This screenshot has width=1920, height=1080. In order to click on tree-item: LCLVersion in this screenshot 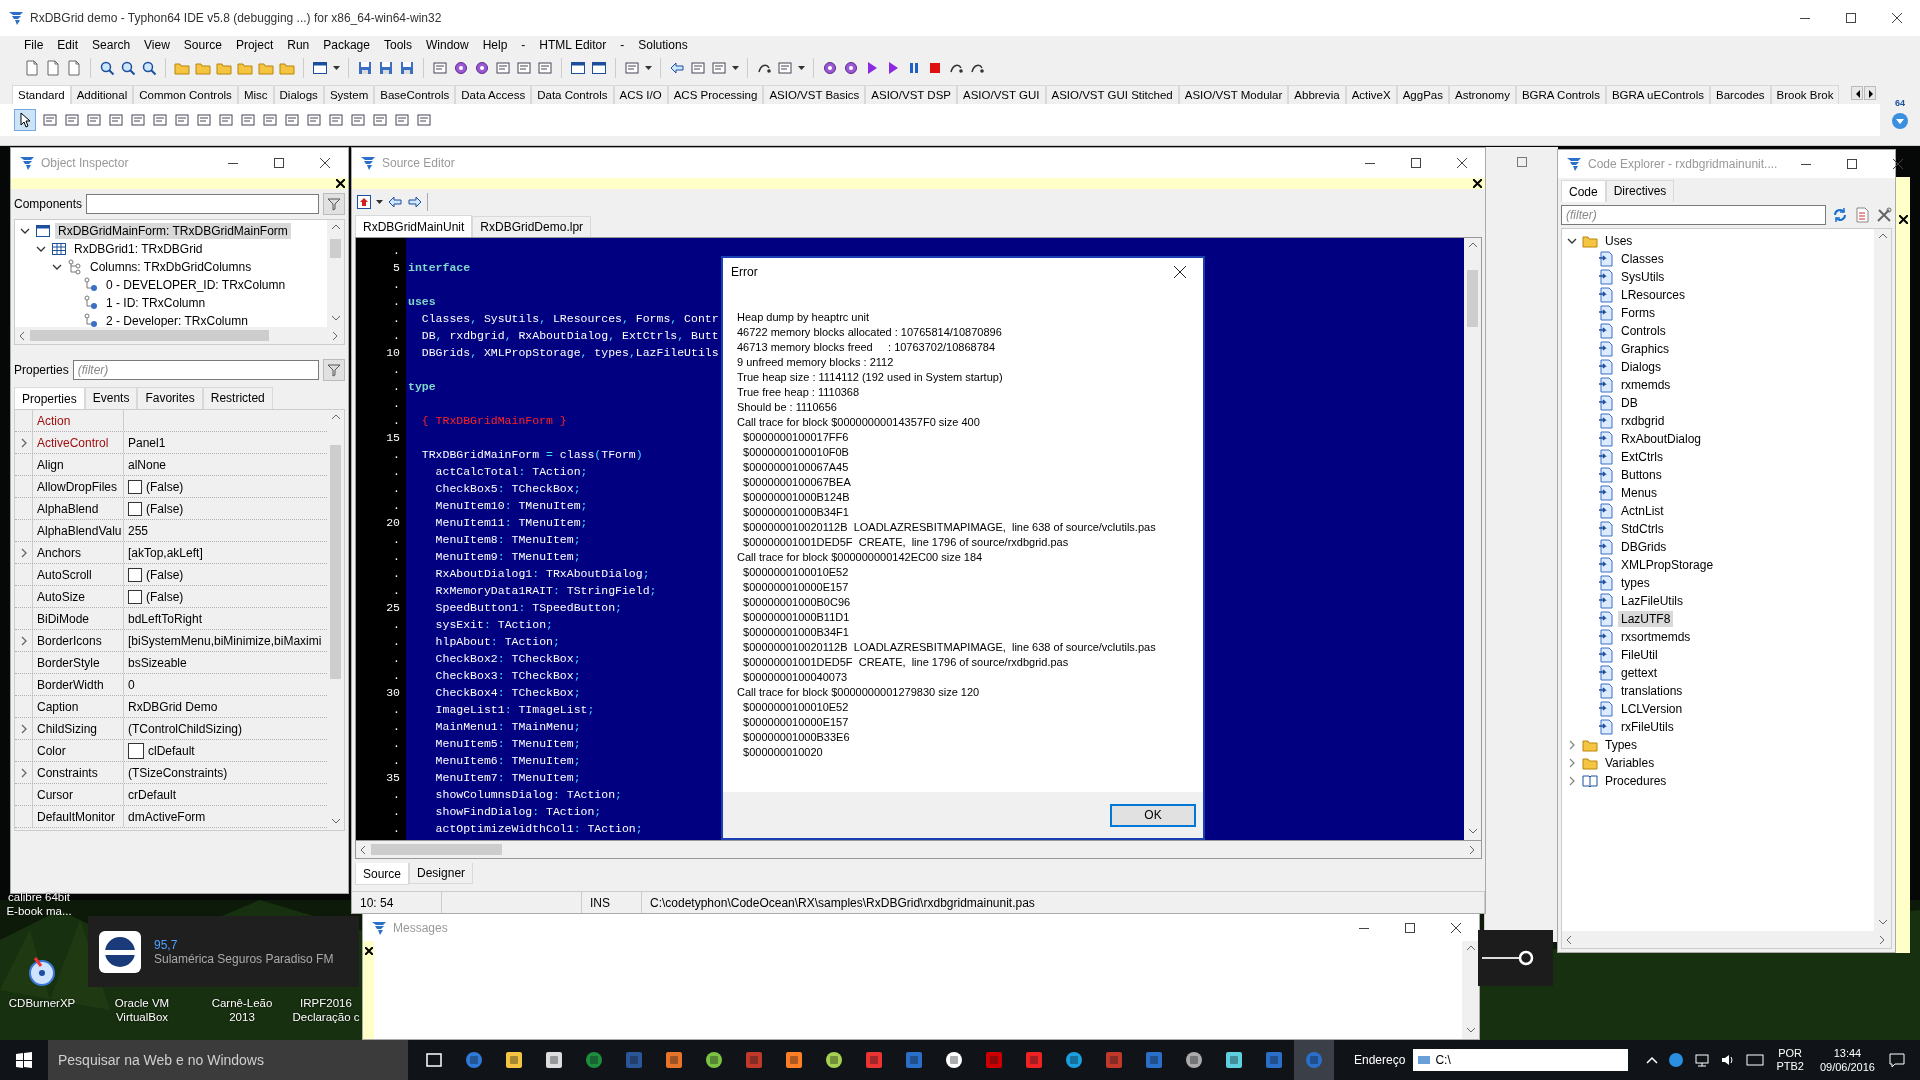, I will do `click(1652, 709)`.